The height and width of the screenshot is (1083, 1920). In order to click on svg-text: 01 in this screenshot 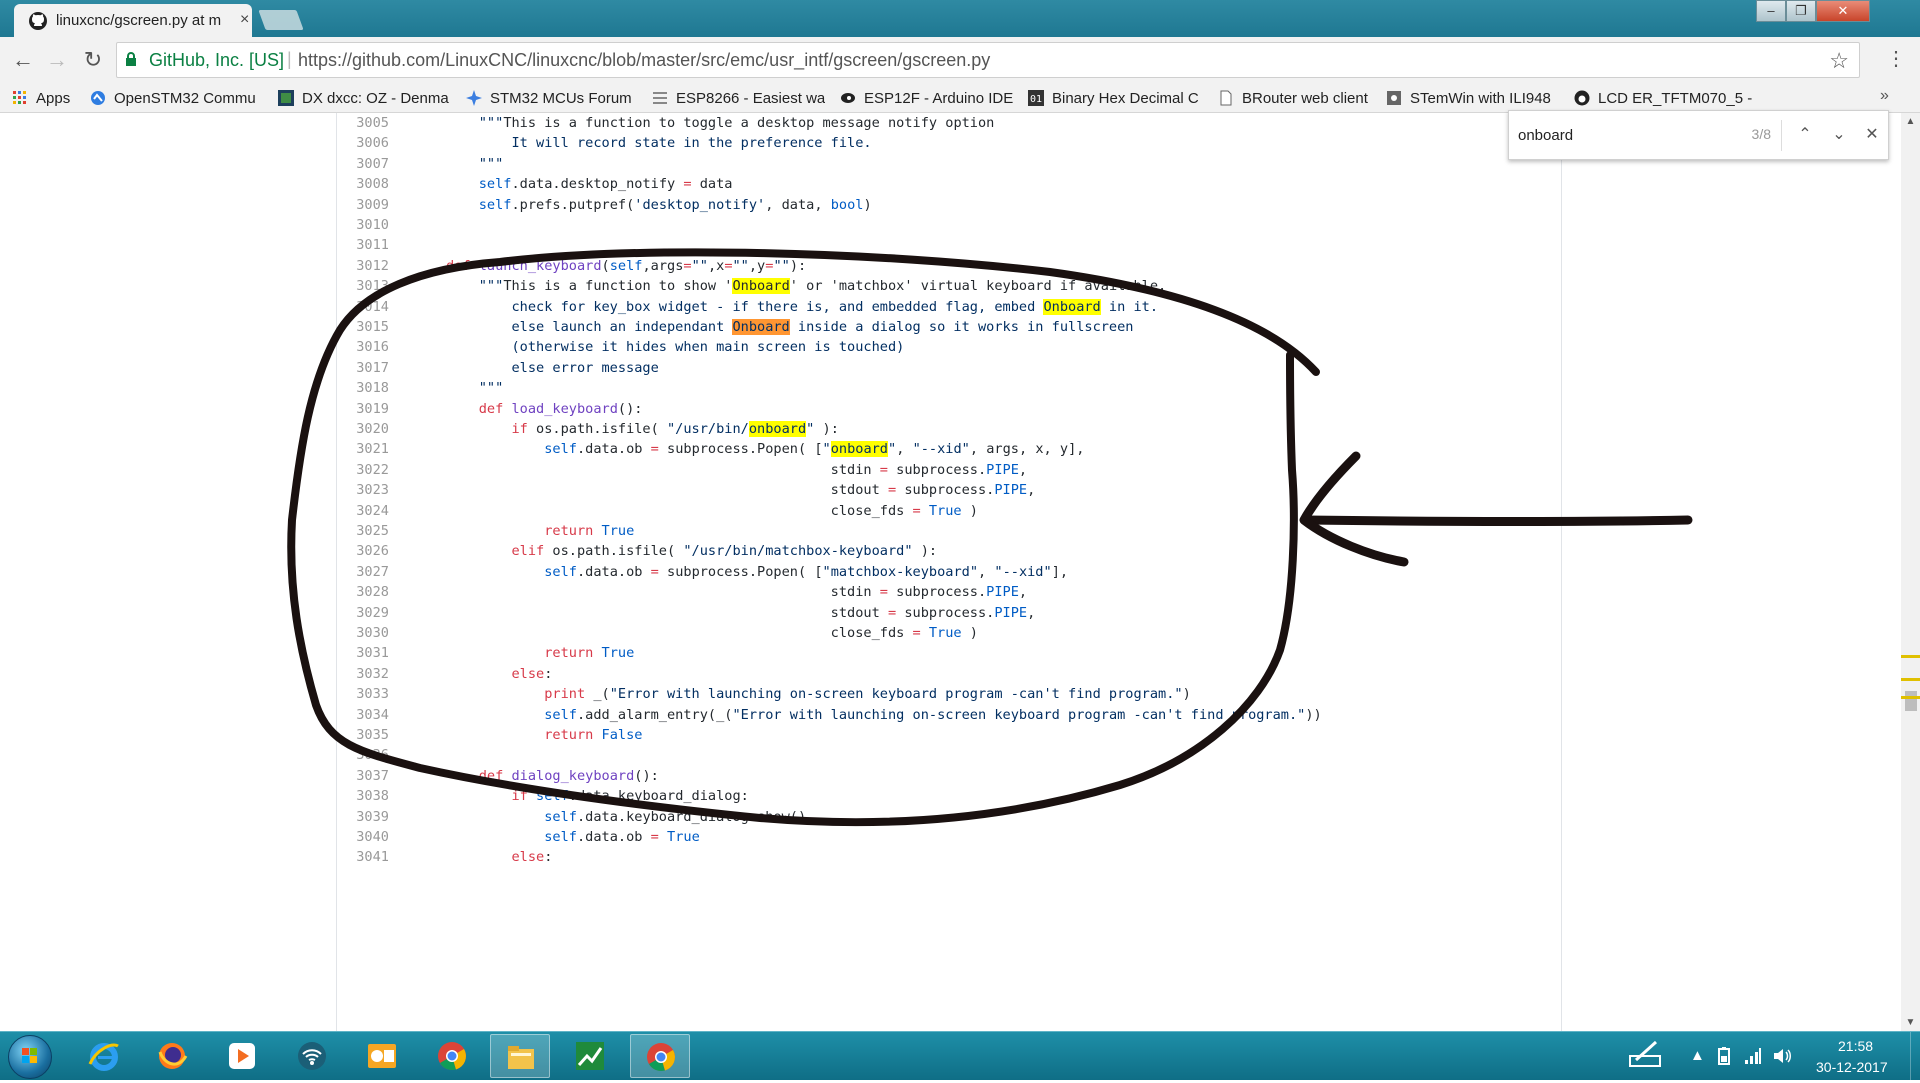, I will do `click(1036, 99)`.